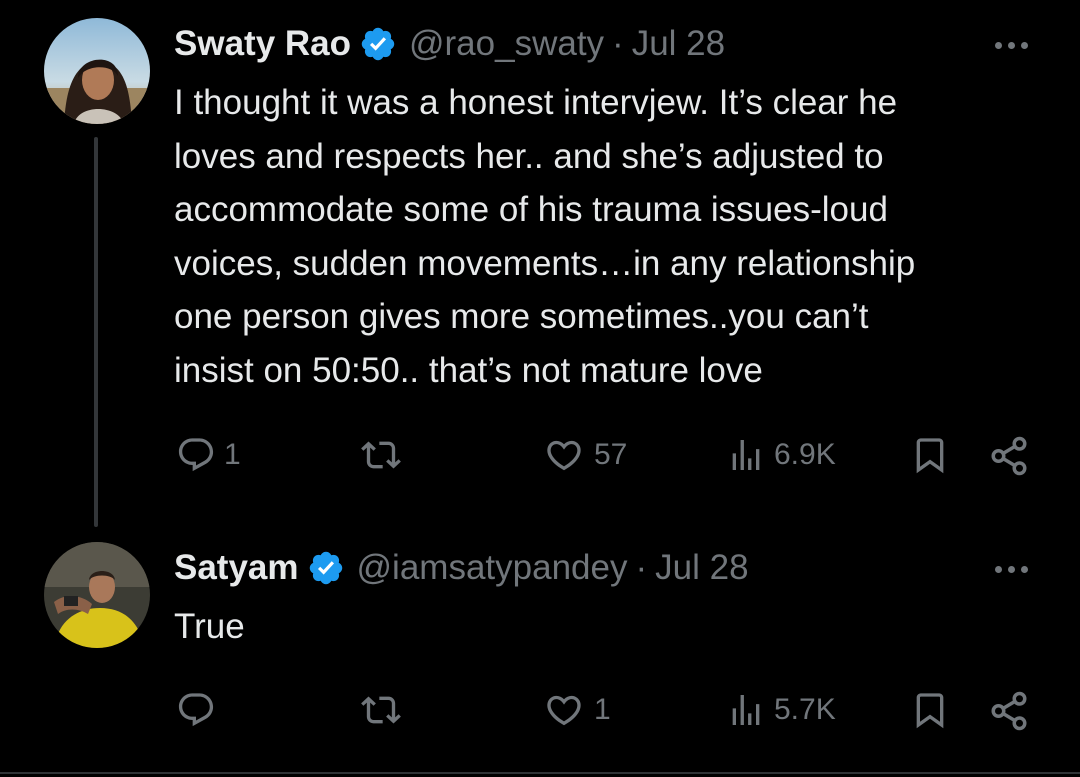  I want to click on author-name: Swaty Rao, so click(262, 44).